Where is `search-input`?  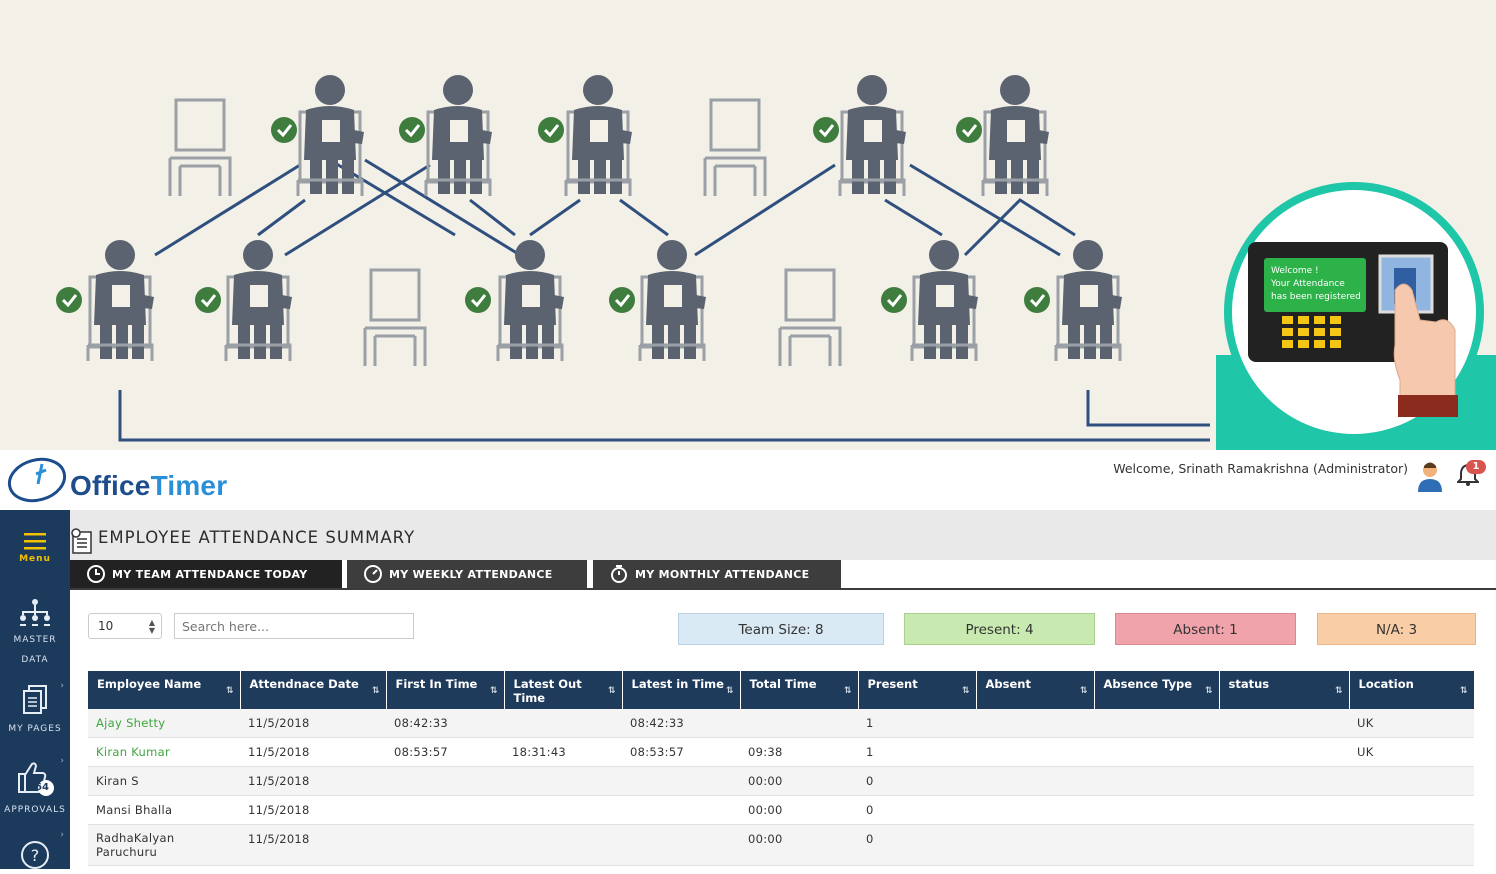 search-input is located at coordinates (294, 626).